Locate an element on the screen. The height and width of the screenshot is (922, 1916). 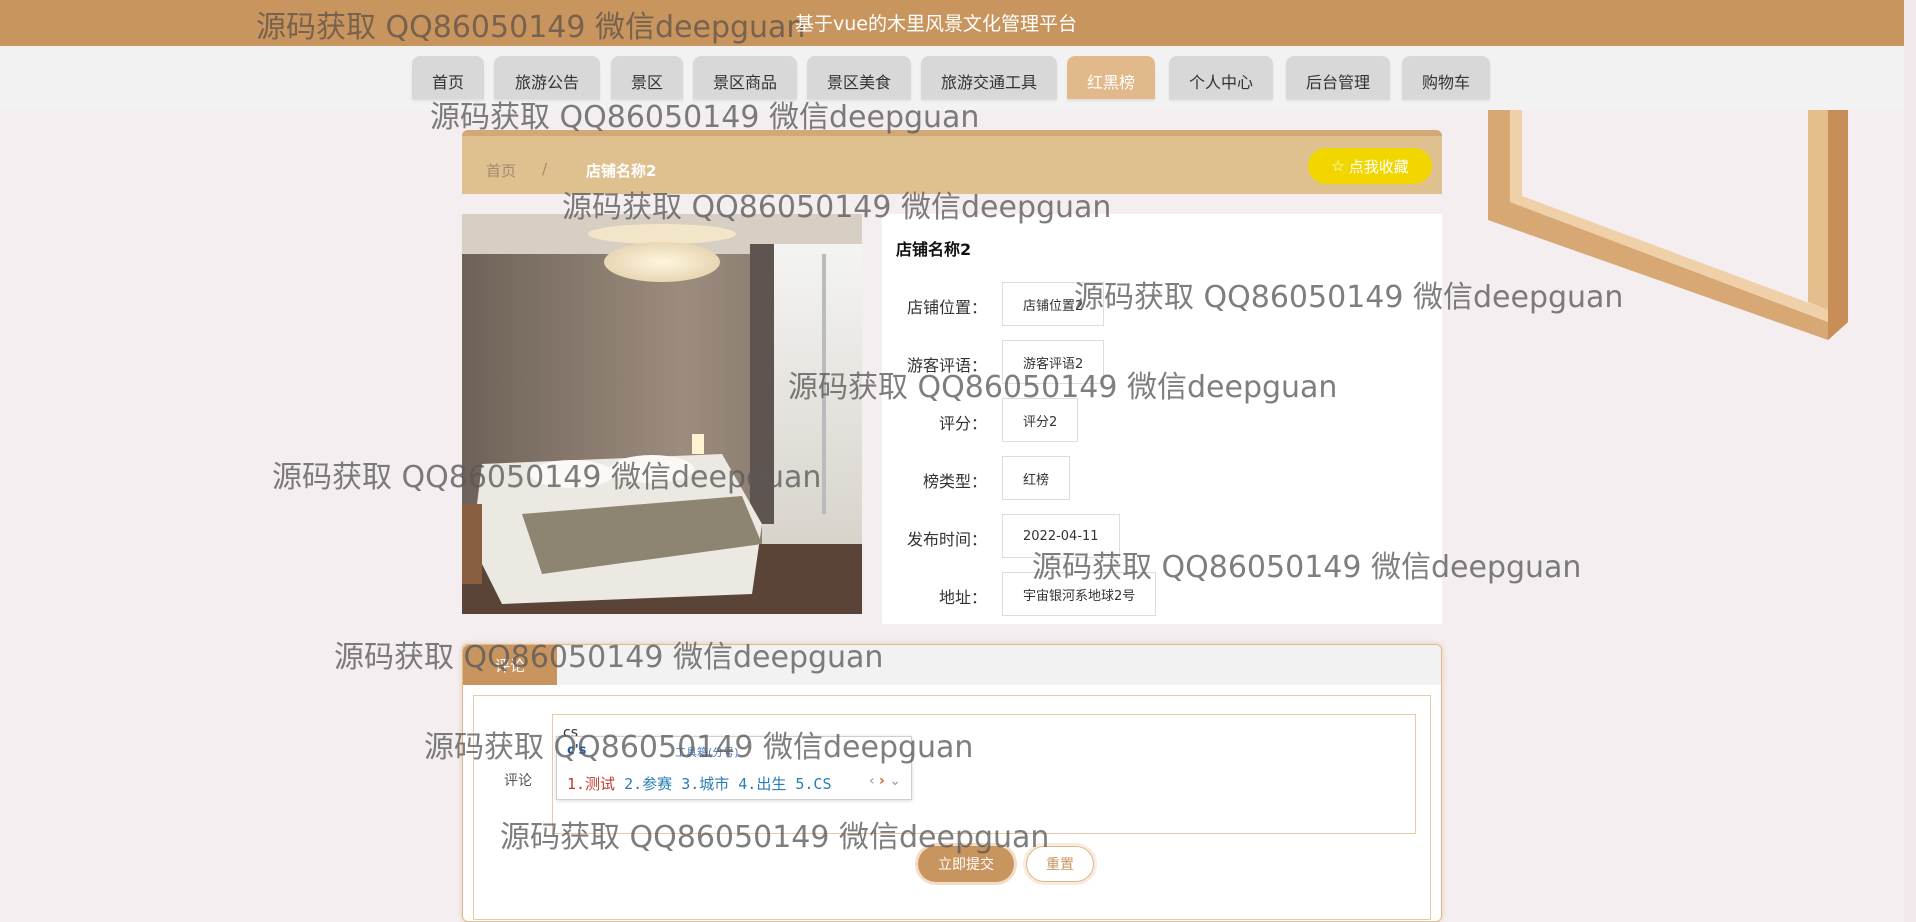
nav-item-label: 个人中心 is located at coordinates (1220, 82).